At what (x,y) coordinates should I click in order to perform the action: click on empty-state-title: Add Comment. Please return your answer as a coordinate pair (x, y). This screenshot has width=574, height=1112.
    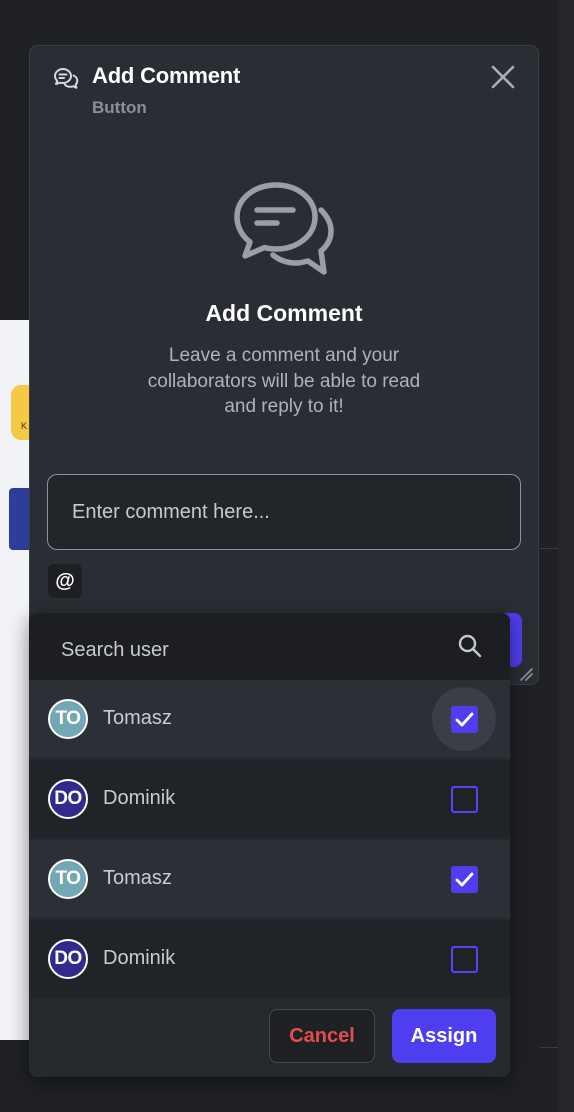
    Looking at the image, I should click on (284, 313).